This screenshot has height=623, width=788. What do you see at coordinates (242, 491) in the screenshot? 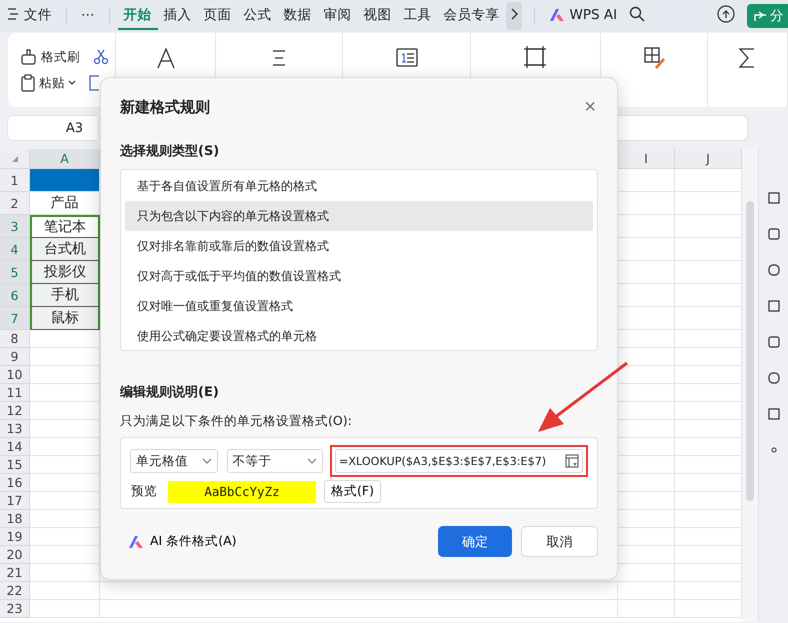
I see `preview-sample: AaBbCcYyZz` at bounding box center [242, 491].